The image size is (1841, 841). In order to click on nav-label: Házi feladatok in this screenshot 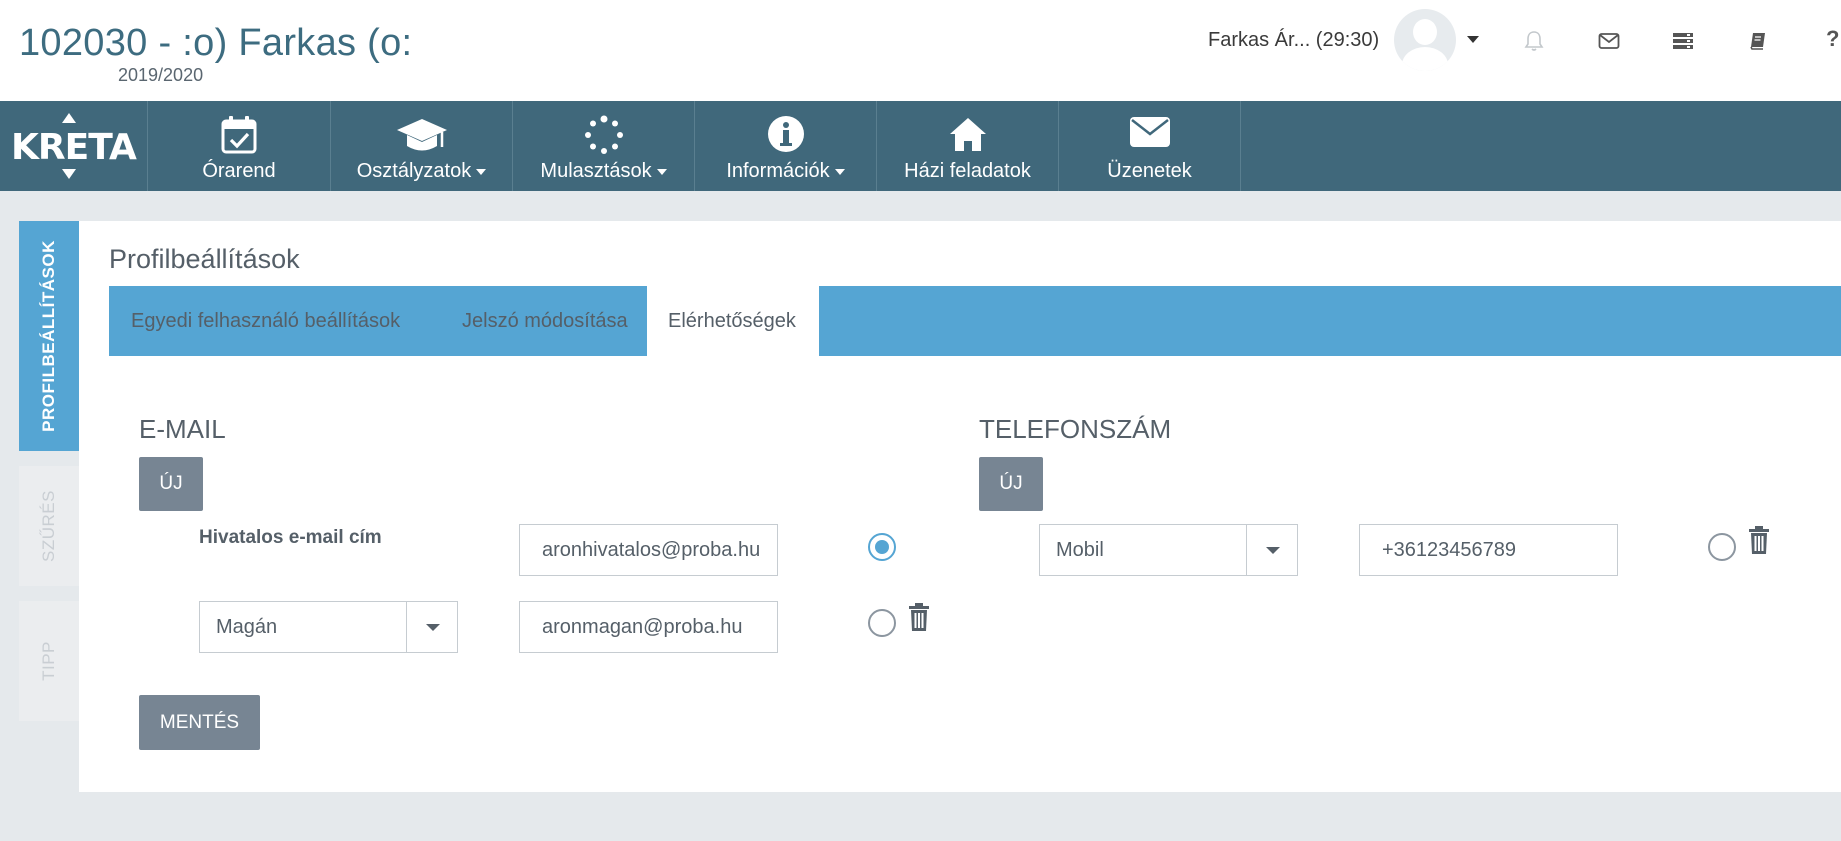, I will do `click(967, 171)`.